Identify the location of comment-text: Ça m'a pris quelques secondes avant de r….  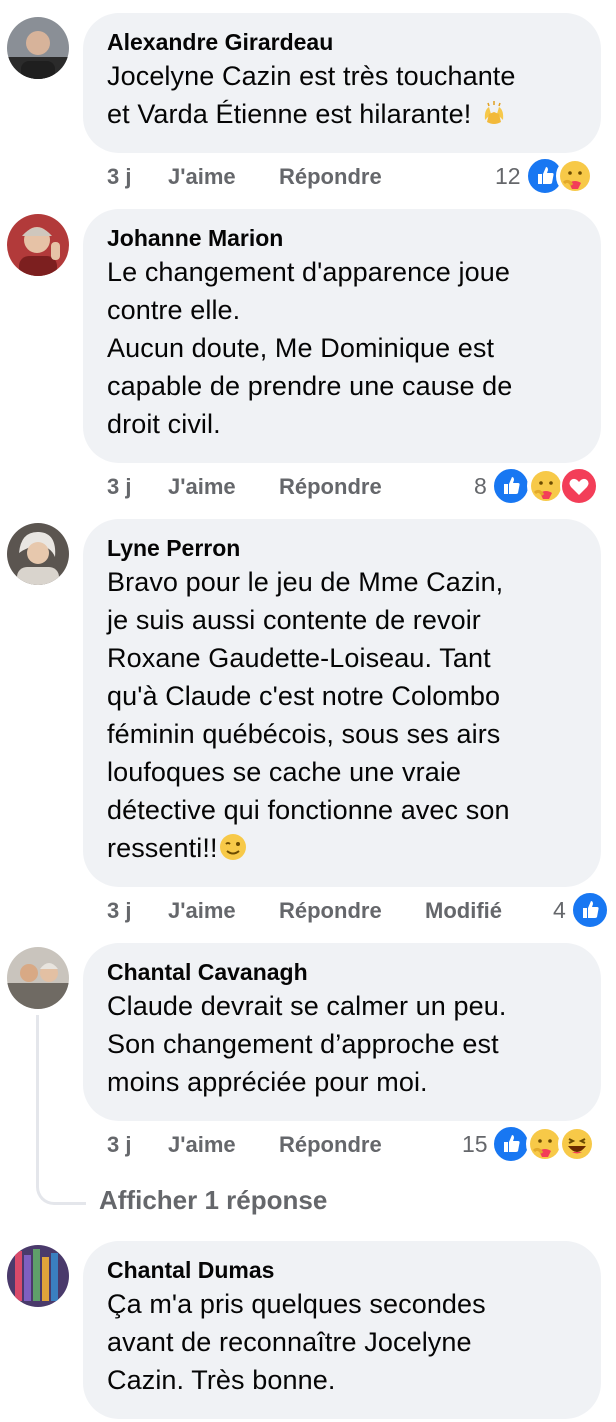
(296, 1342).